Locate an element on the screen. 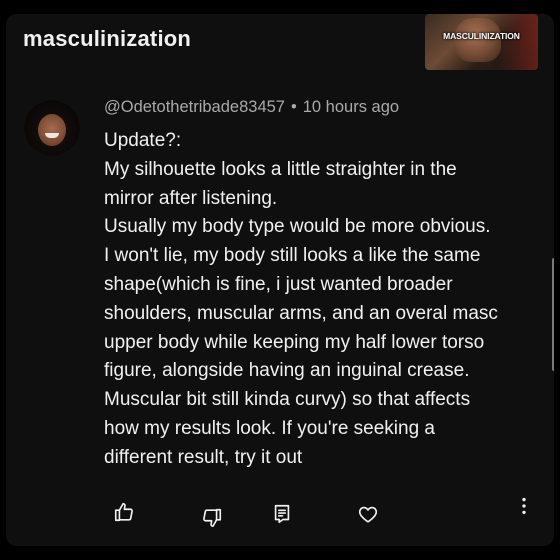  avatar-face is located at coordinates (52, 130).